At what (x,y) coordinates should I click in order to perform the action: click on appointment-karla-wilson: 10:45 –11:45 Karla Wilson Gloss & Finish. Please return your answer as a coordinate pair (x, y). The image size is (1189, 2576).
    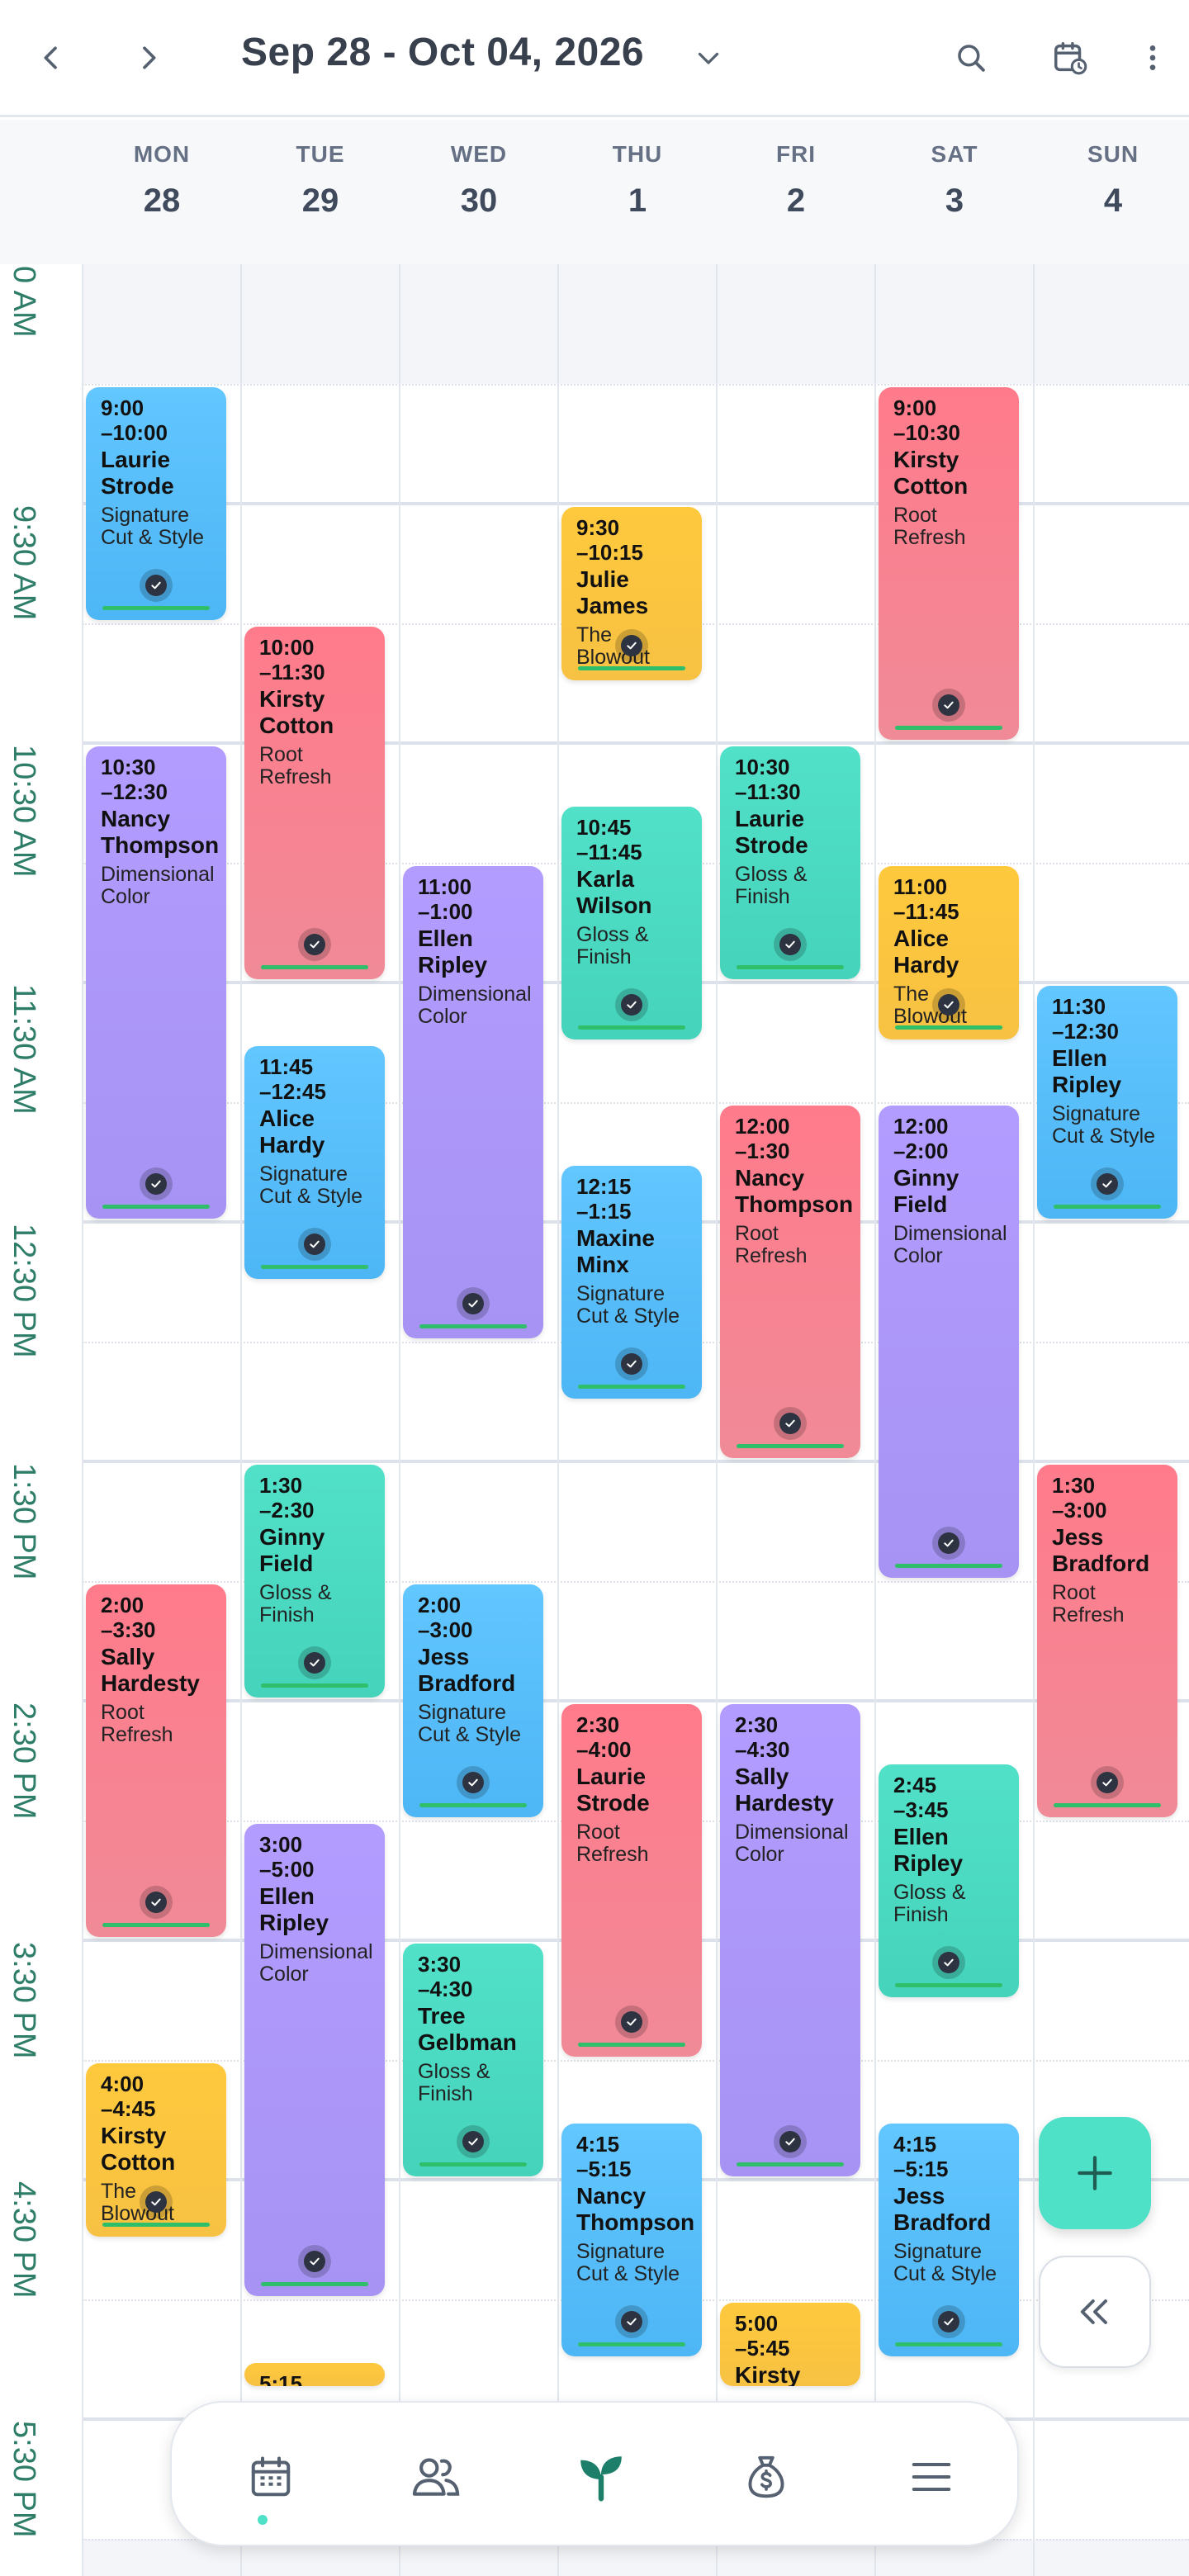
    Looking at the image, I should click on (631, 922).